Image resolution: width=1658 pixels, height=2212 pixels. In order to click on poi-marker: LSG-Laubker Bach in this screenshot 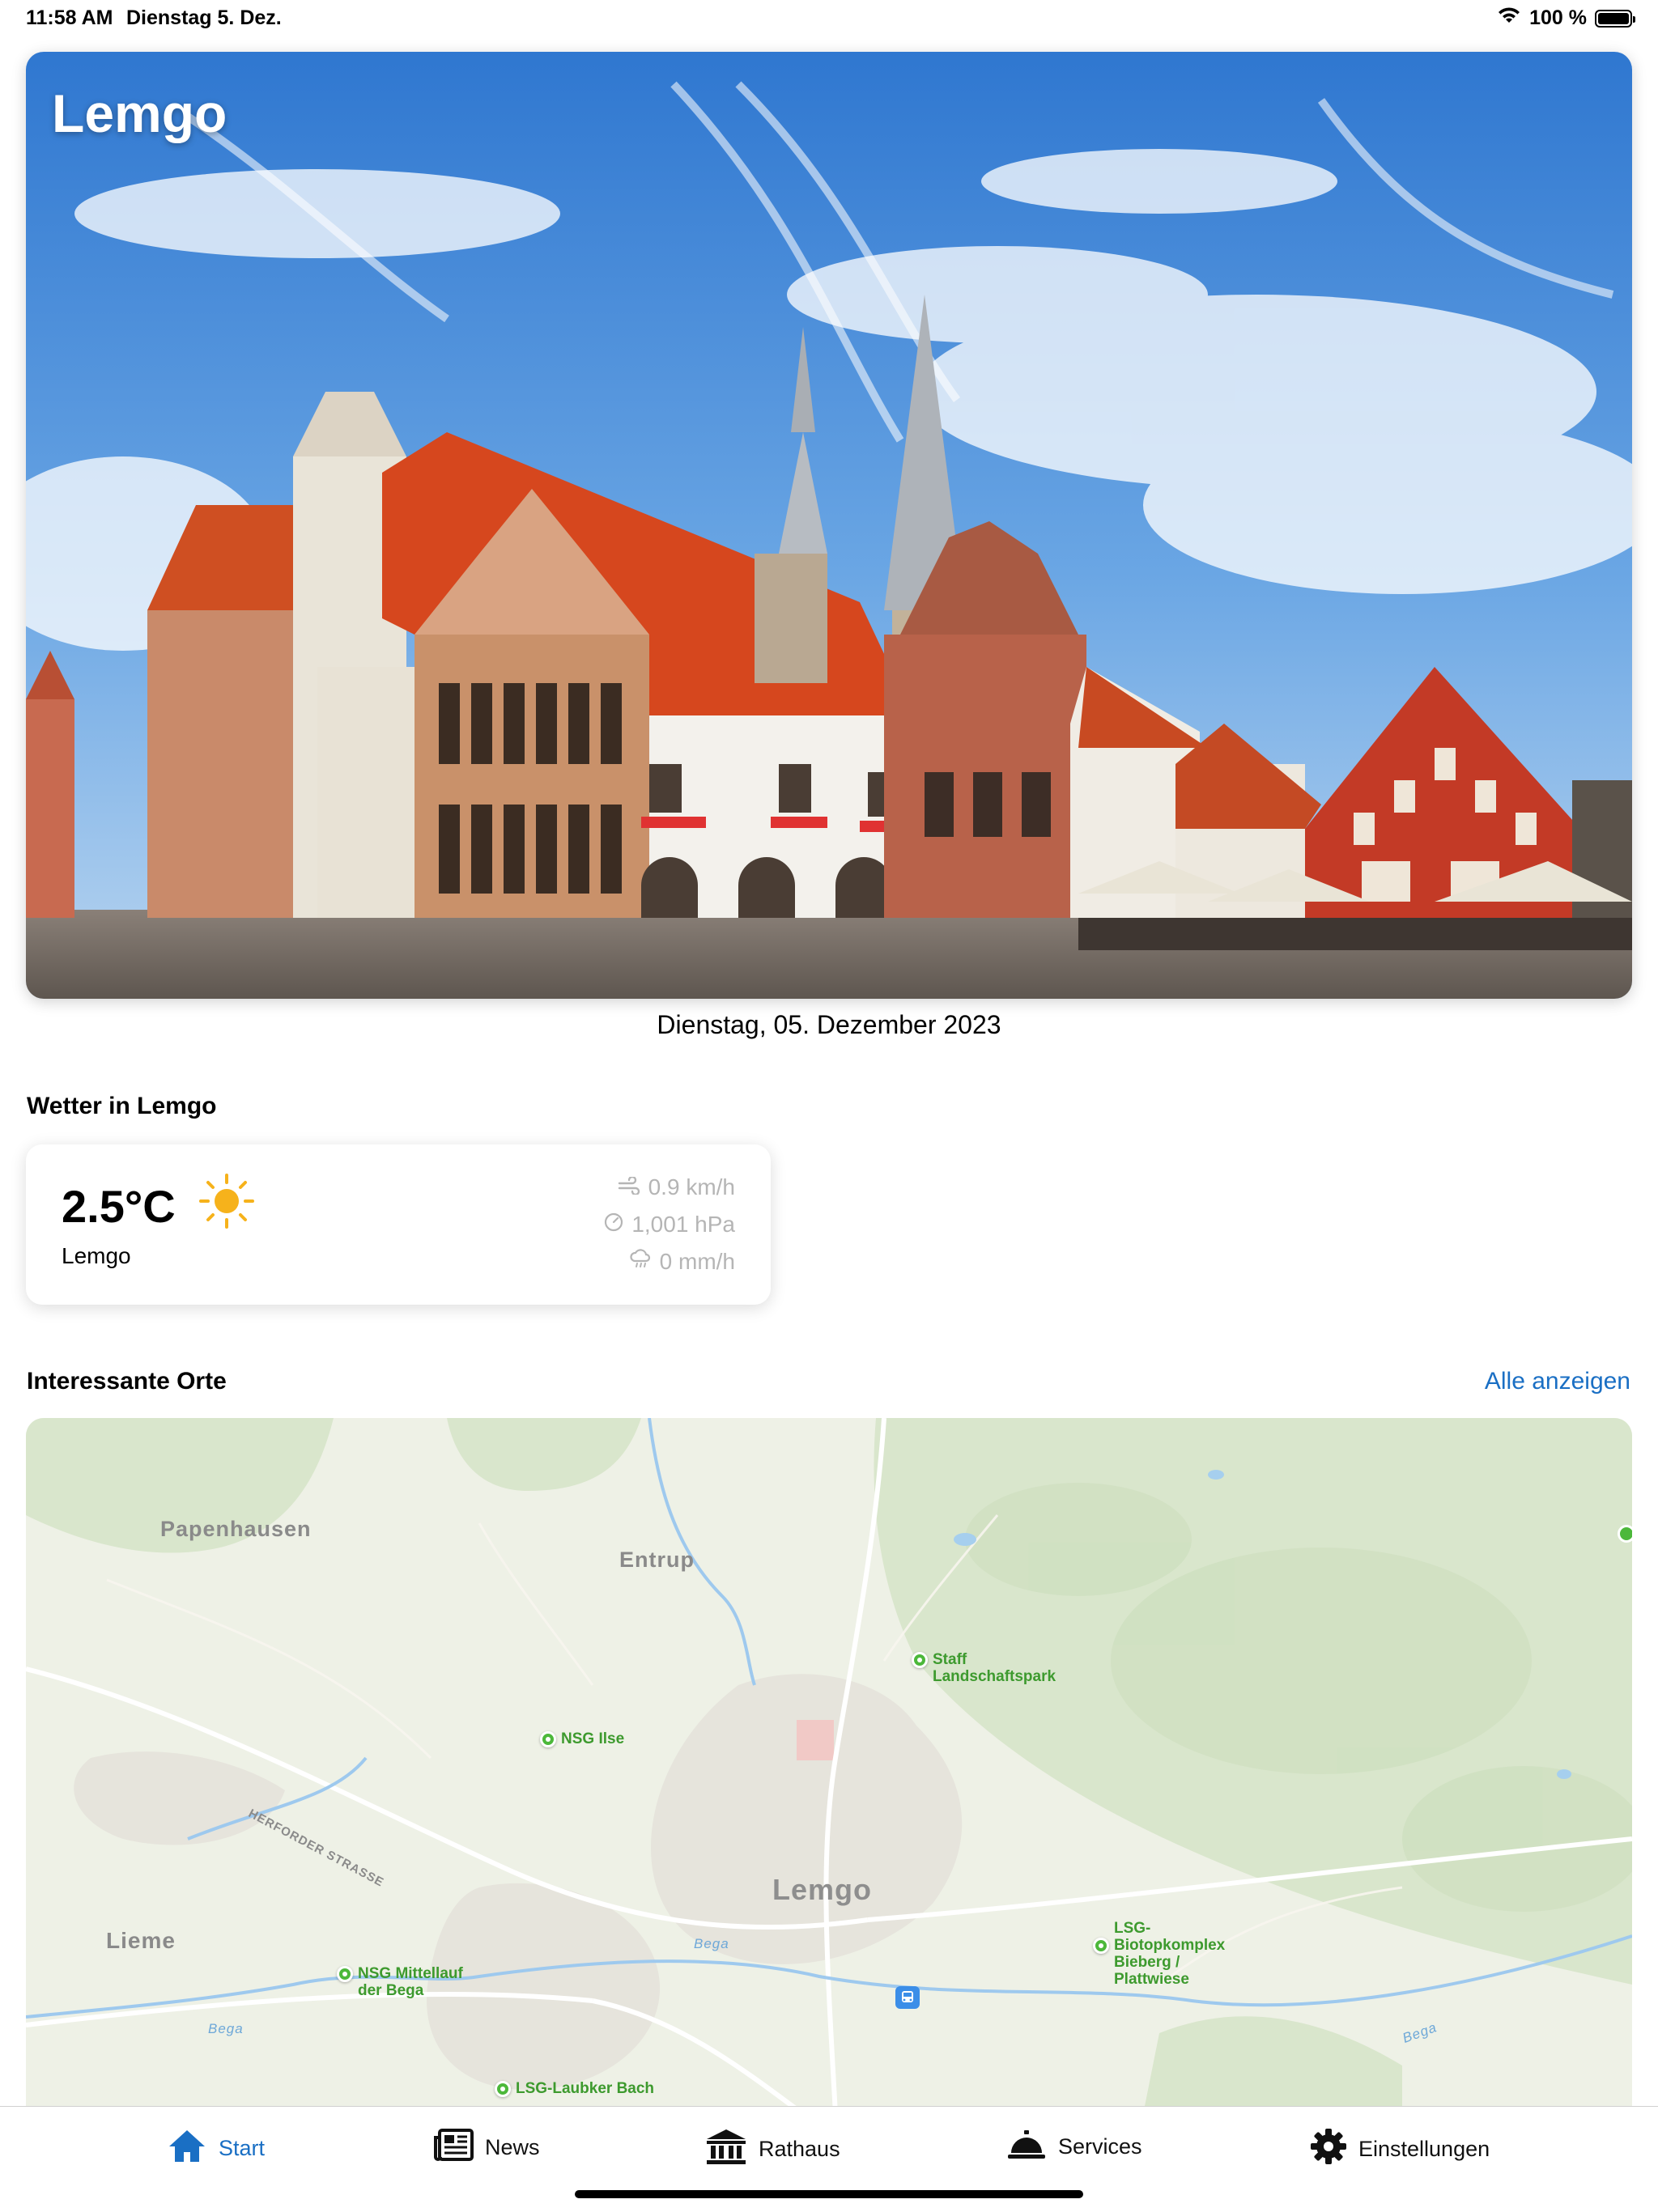, I will do `click(574, 2088)`.